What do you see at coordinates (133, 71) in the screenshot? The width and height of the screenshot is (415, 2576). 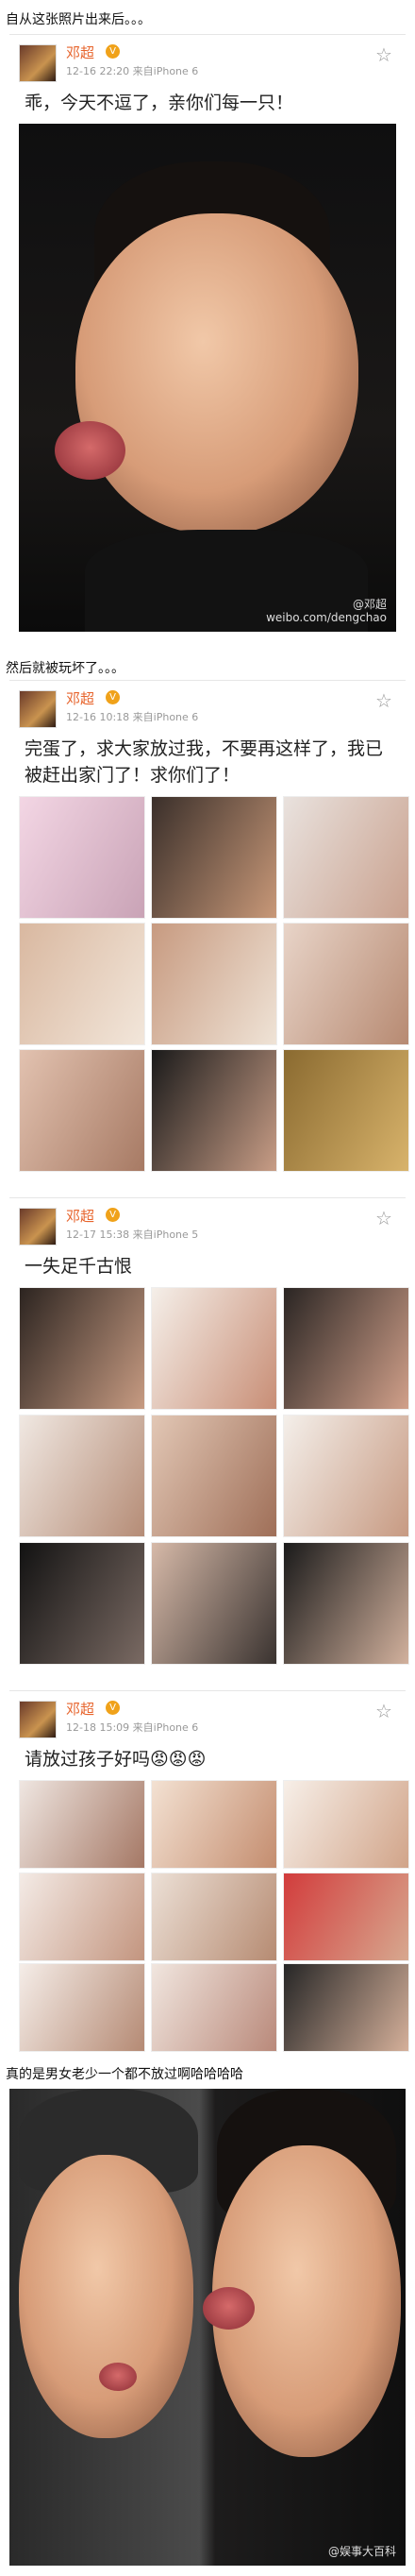 I see `post-meta: 12-16 22:20 来自iPhone 6` at bounding box center [133, 71].